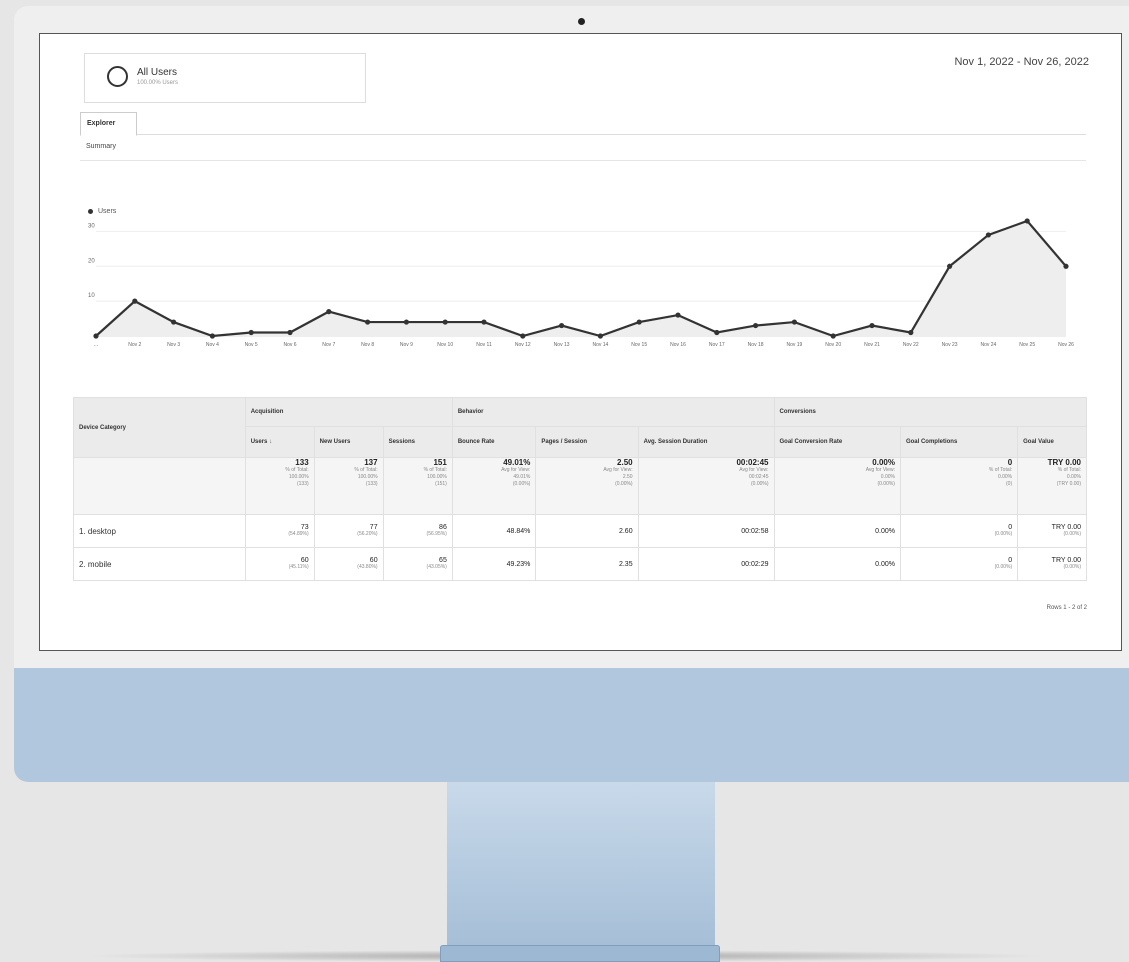 This screenshot has height=962, width=1129. Describe the element at coordinates (837, 442) in the screenshot. I see `column-header-goal-conversion-rate: Goal Conversion Rate` at that location.